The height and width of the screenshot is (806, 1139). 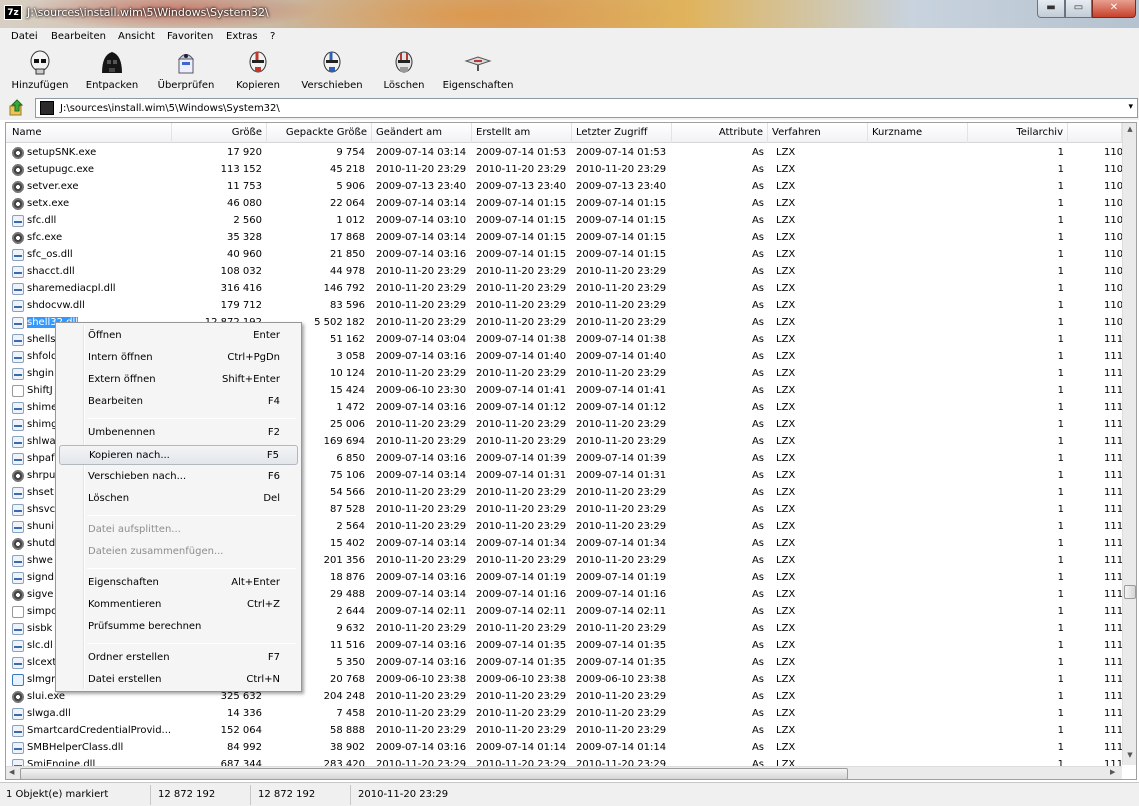 I want to click on column-gepackte-größe: Gepackte Größe, so click(x=319, y=133).